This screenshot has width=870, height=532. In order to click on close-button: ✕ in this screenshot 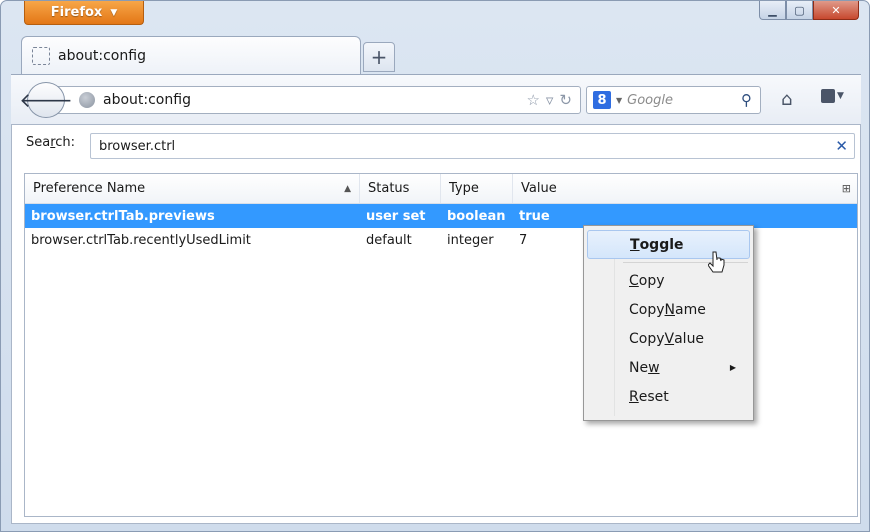, I will do `click(836, 10)`.